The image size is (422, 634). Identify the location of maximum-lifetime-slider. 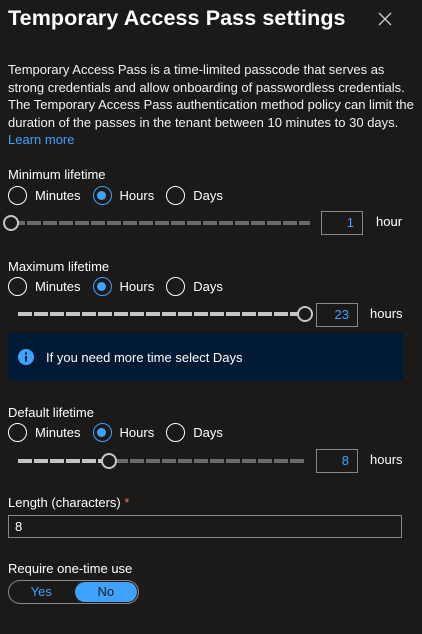
(165, 314).